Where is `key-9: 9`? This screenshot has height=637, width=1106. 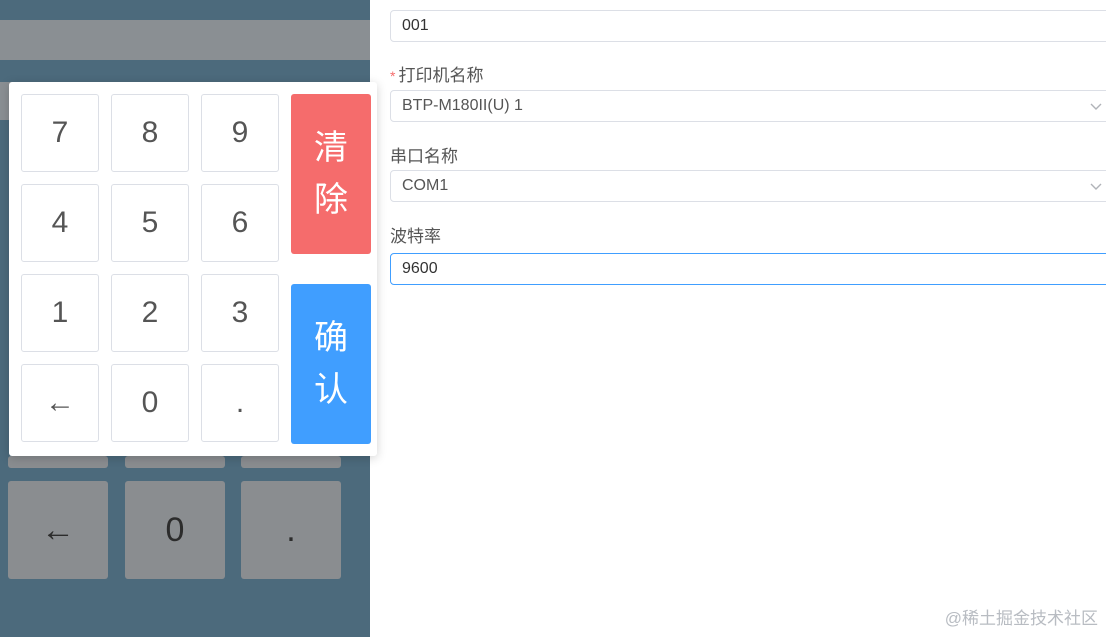 key-9: 9 is located at coordinates (240, 133).